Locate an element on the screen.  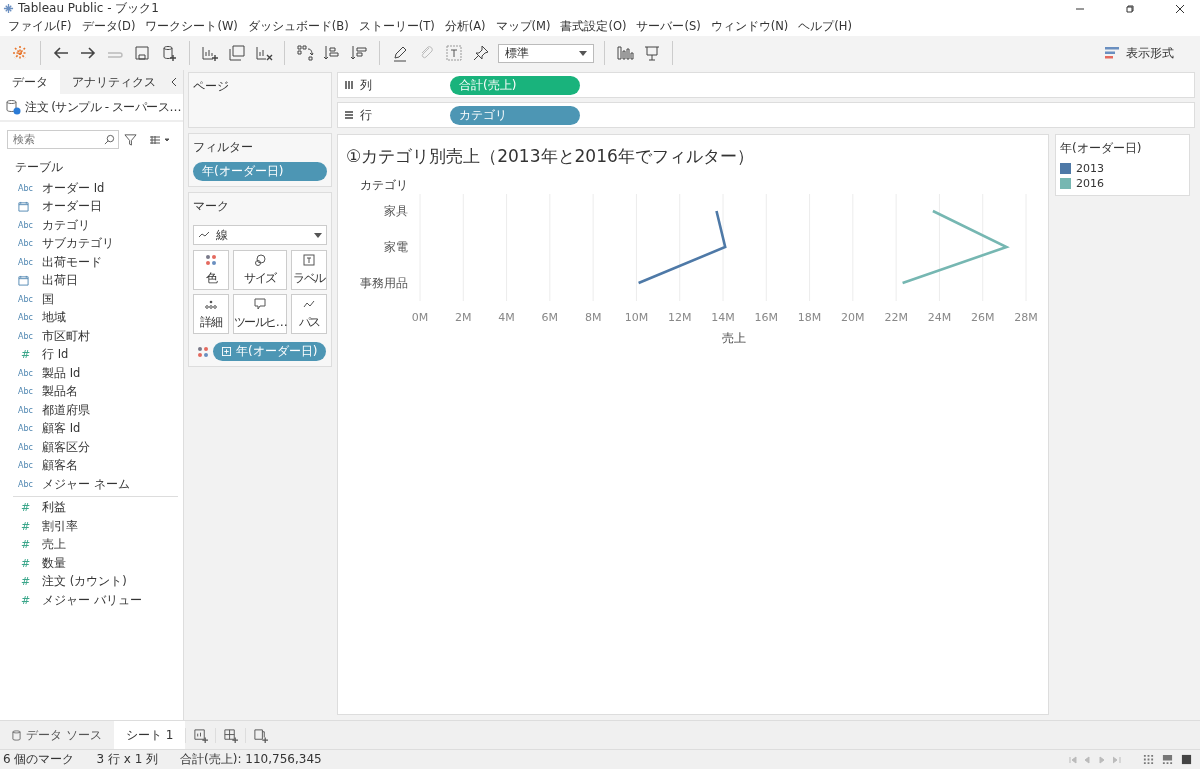
dimension-field: 出荷モード is located at coordinates (72, 262).